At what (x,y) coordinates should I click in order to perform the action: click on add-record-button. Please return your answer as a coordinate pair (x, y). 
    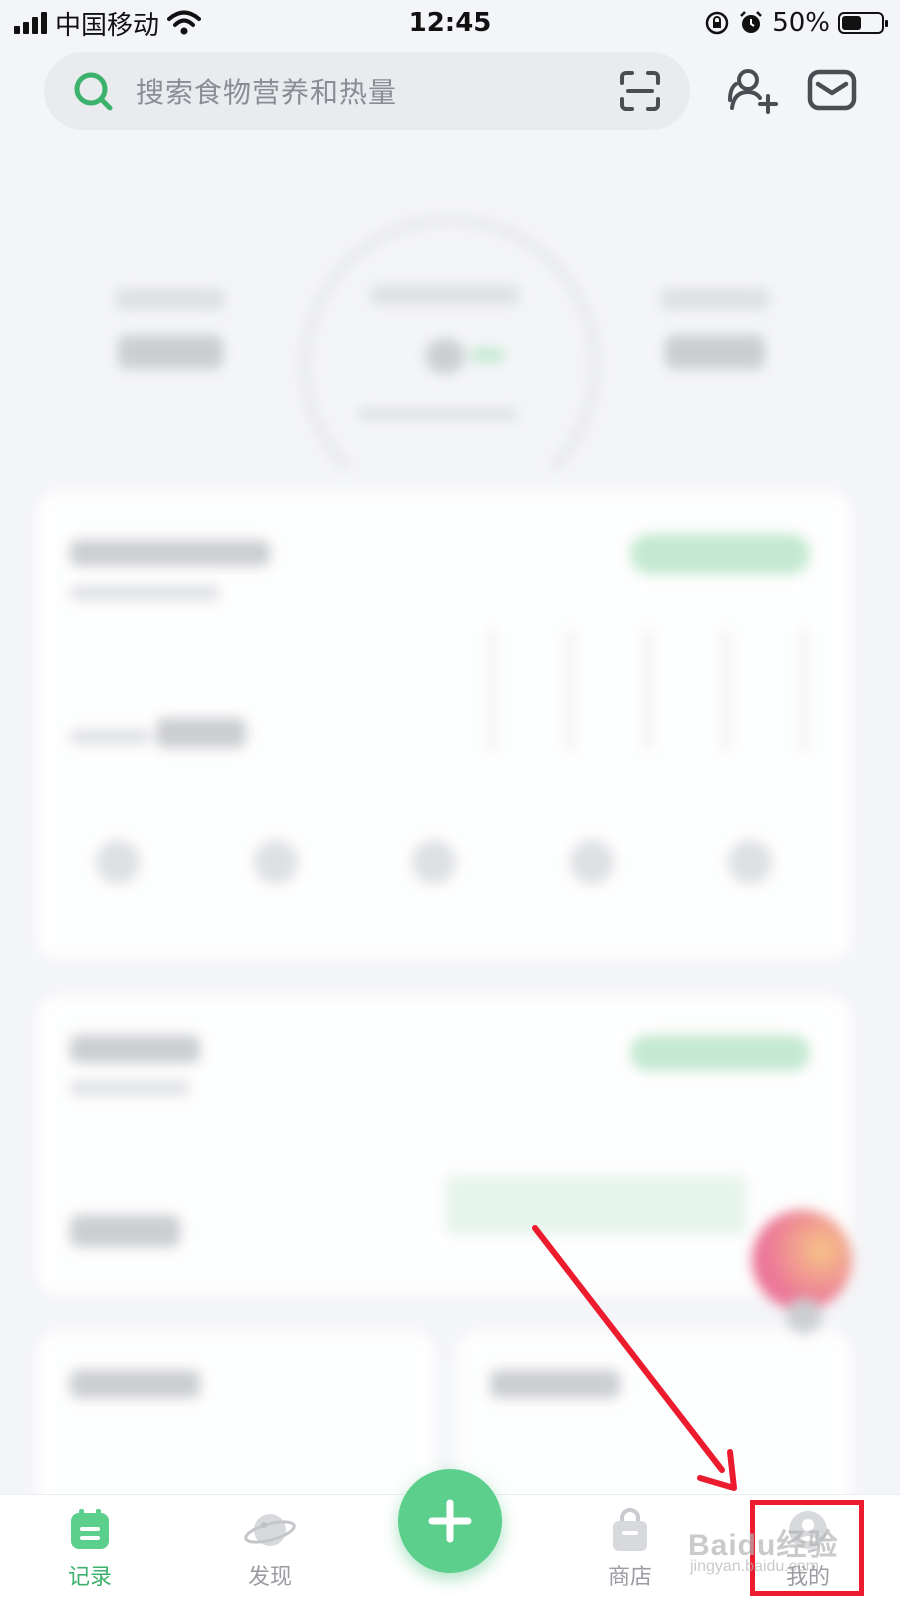
    Looking at the image, I should click on (450, 1521).